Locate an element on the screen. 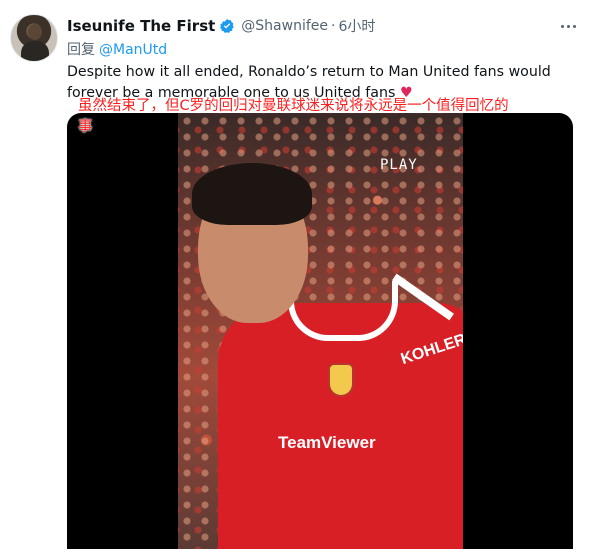 The width and height of the screenshot is (590, 549). reply-mention-link: @ManUtd is located at coordinates (133, 50).